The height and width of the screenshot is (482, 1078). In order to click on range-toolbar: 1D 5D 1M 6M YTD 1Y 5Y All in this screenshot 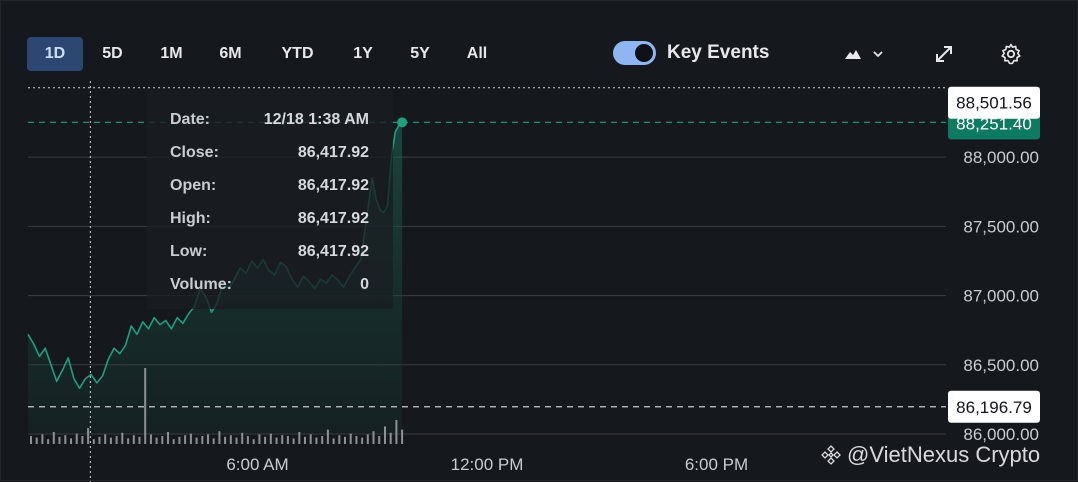, I will do `click(266, 54)`.